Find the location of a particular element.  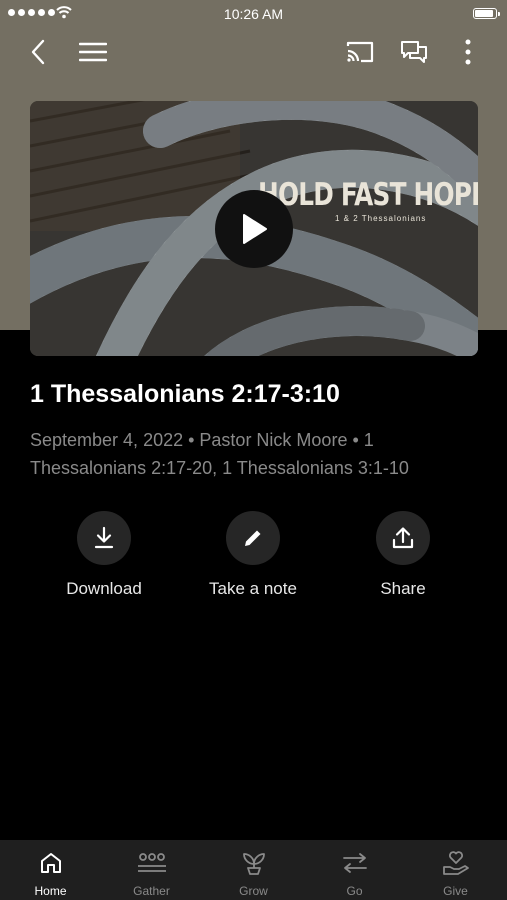

download-button: Download is located at coordinates (104, 555).